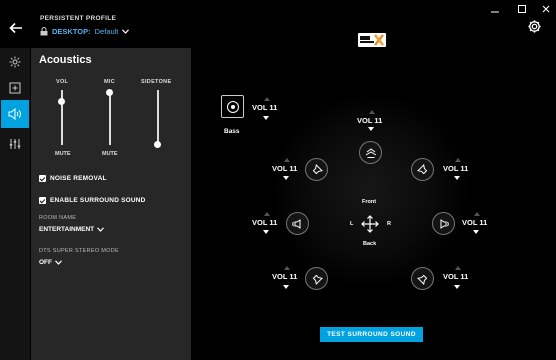  I want to click on front-left-volume: VOL 11, so click(289, 169).